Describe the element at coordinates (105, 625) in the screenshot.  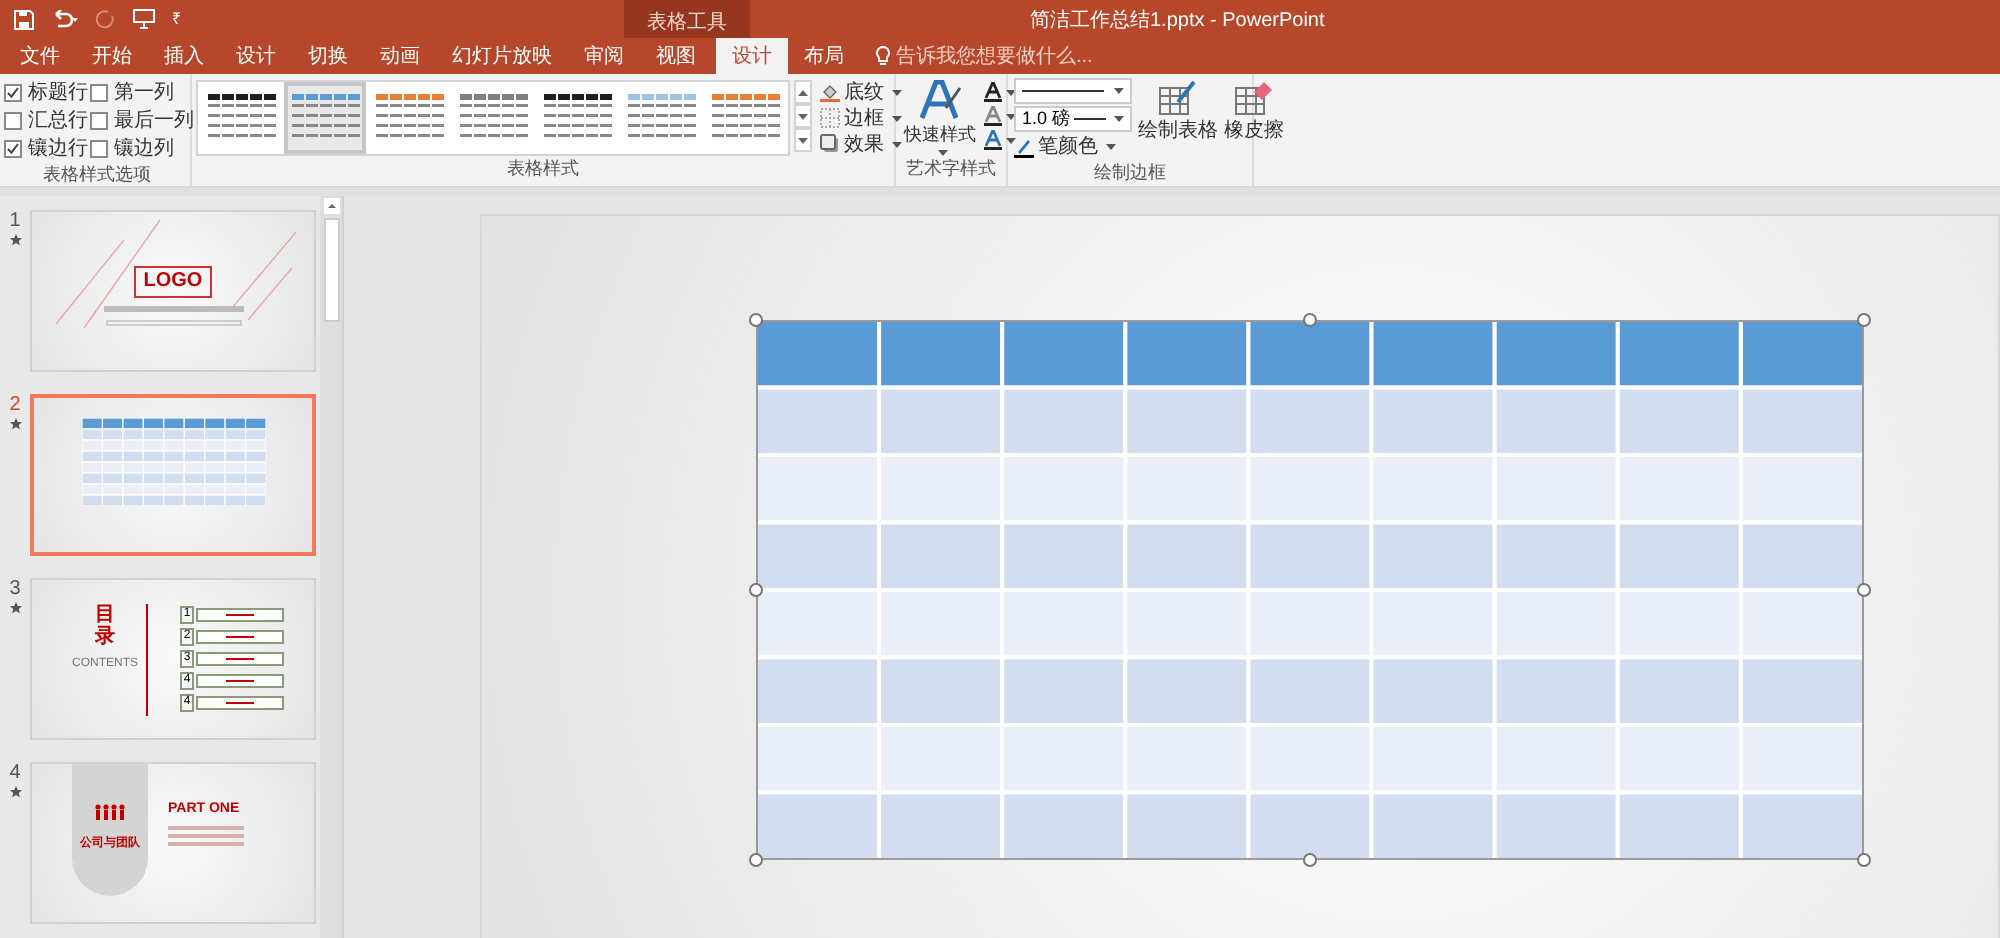
I see `heading-text: 目录` at that location.